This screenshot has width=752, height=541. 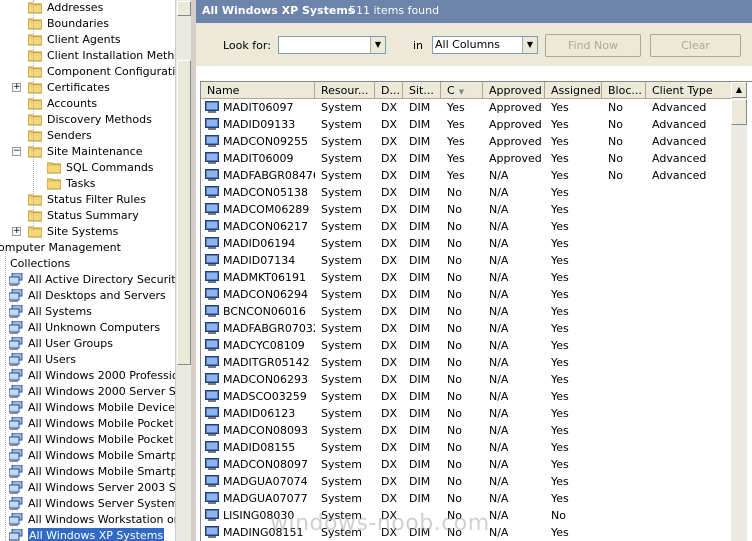 What do you see at coordinates (466, 226) in the screenshot?
I see `table-row: MADCON06217 System DX DIM No N/A Yes` at bounding box center [466, 226].